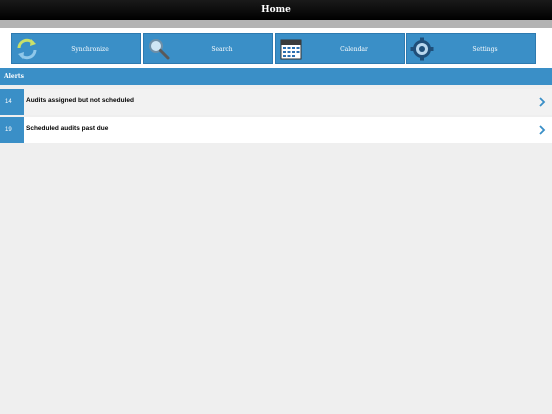  What do you see at coordinates (80, 100) in the screenshot?
I see `alert-text: Audits assigned but not scheduled` at bounding box center [80, 100].